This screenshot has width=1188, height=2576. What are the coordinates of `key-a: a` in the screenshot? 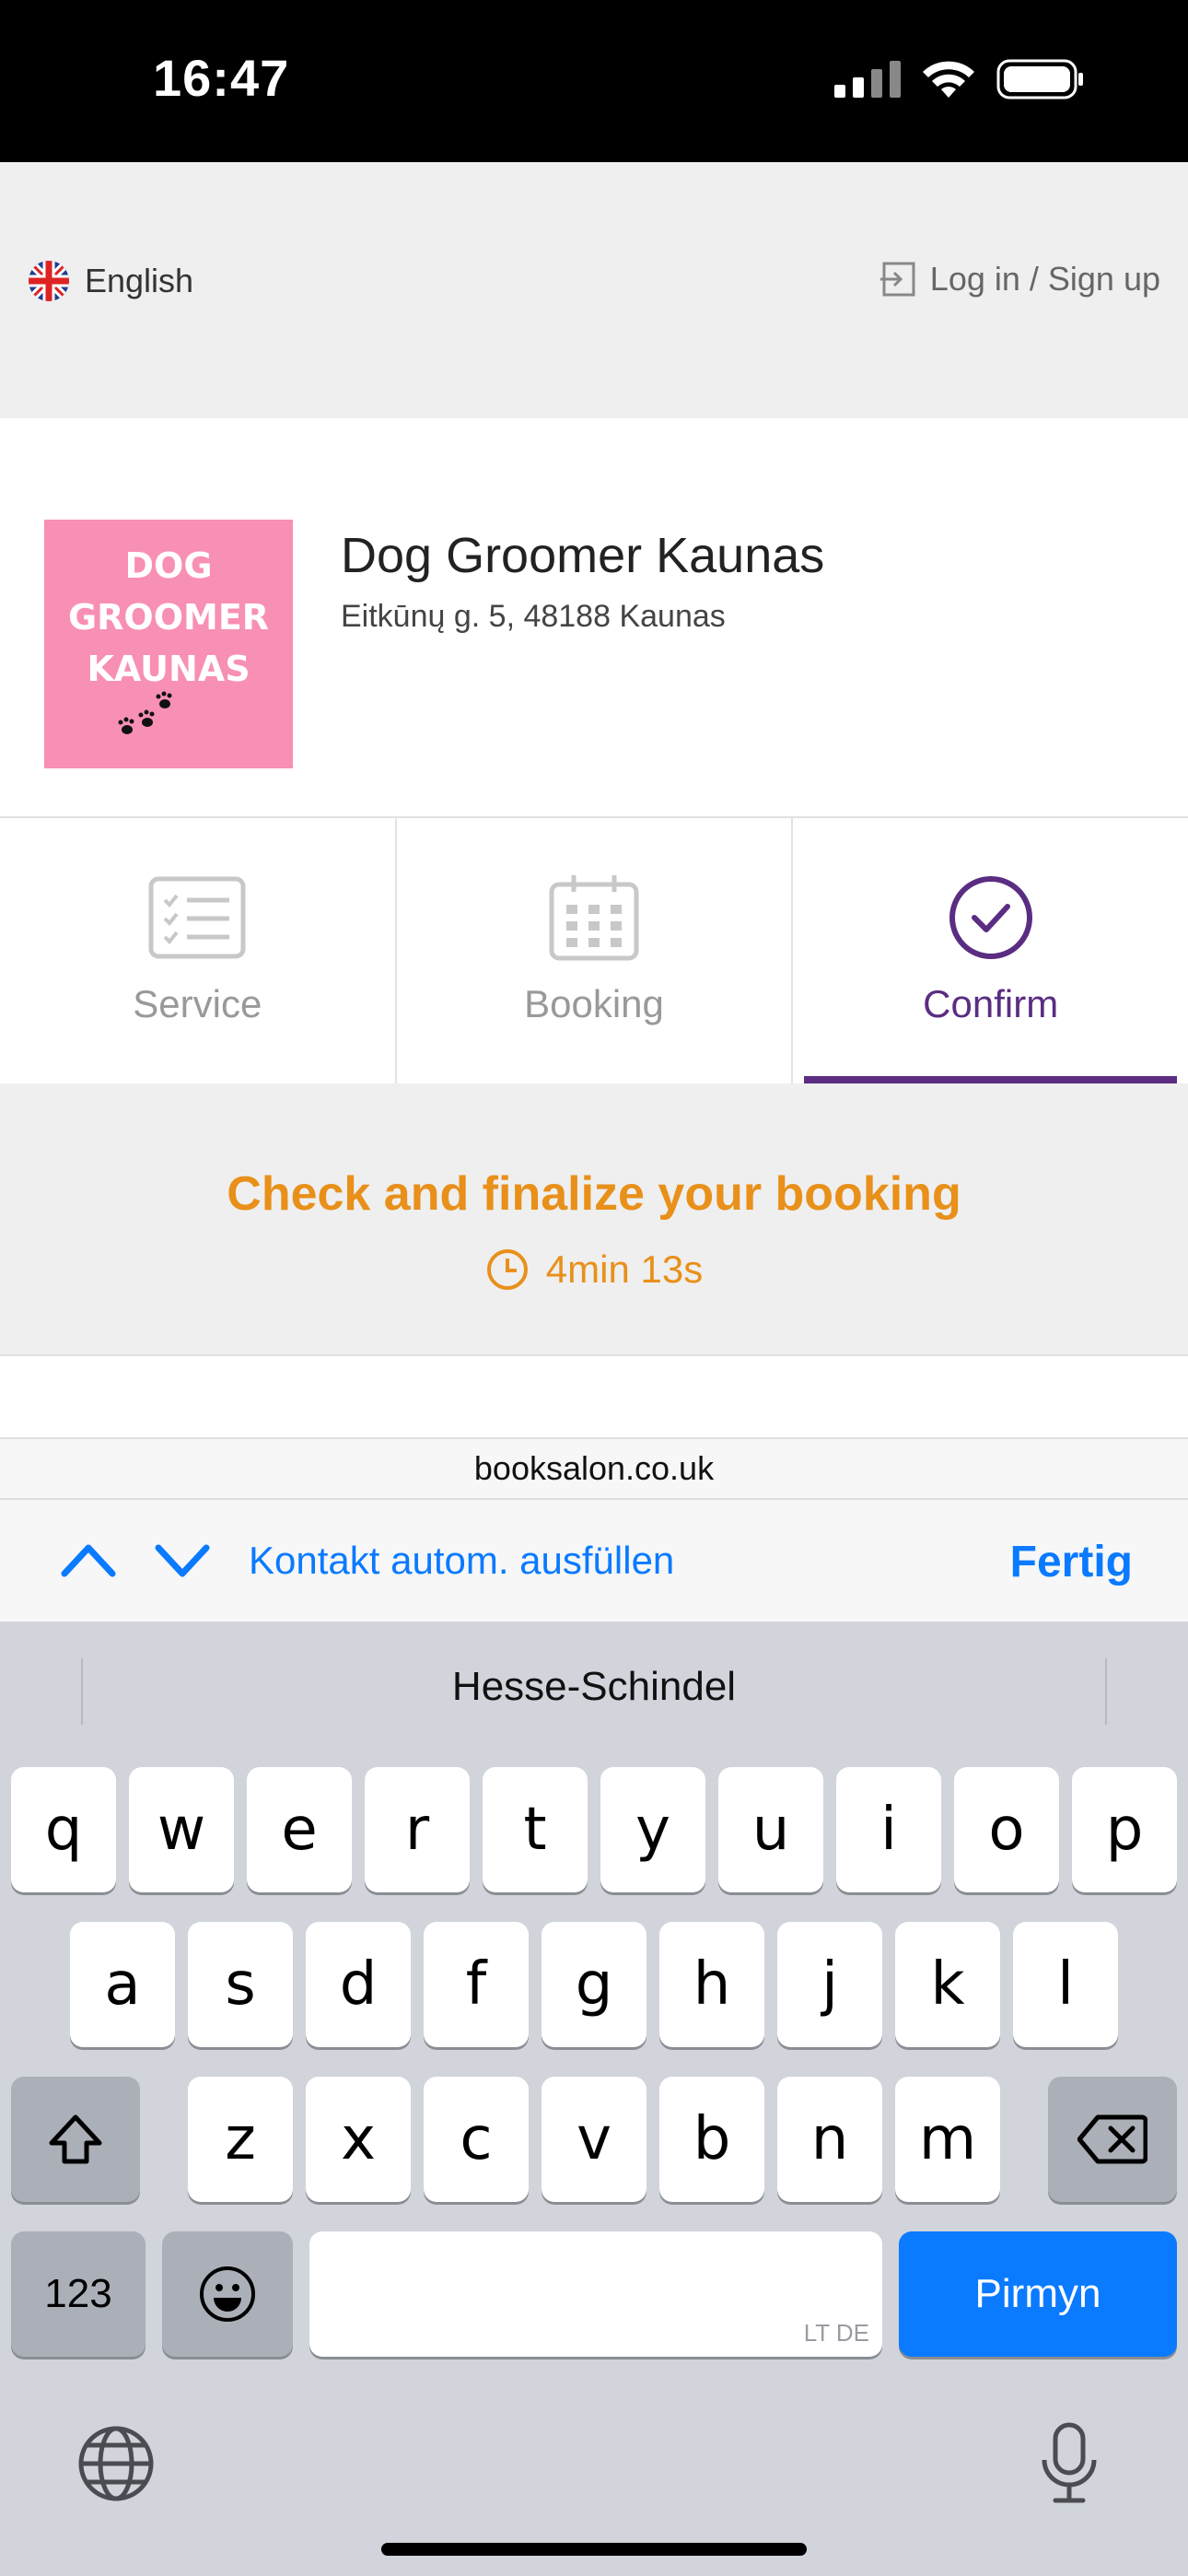 It's located at (122, 1985).